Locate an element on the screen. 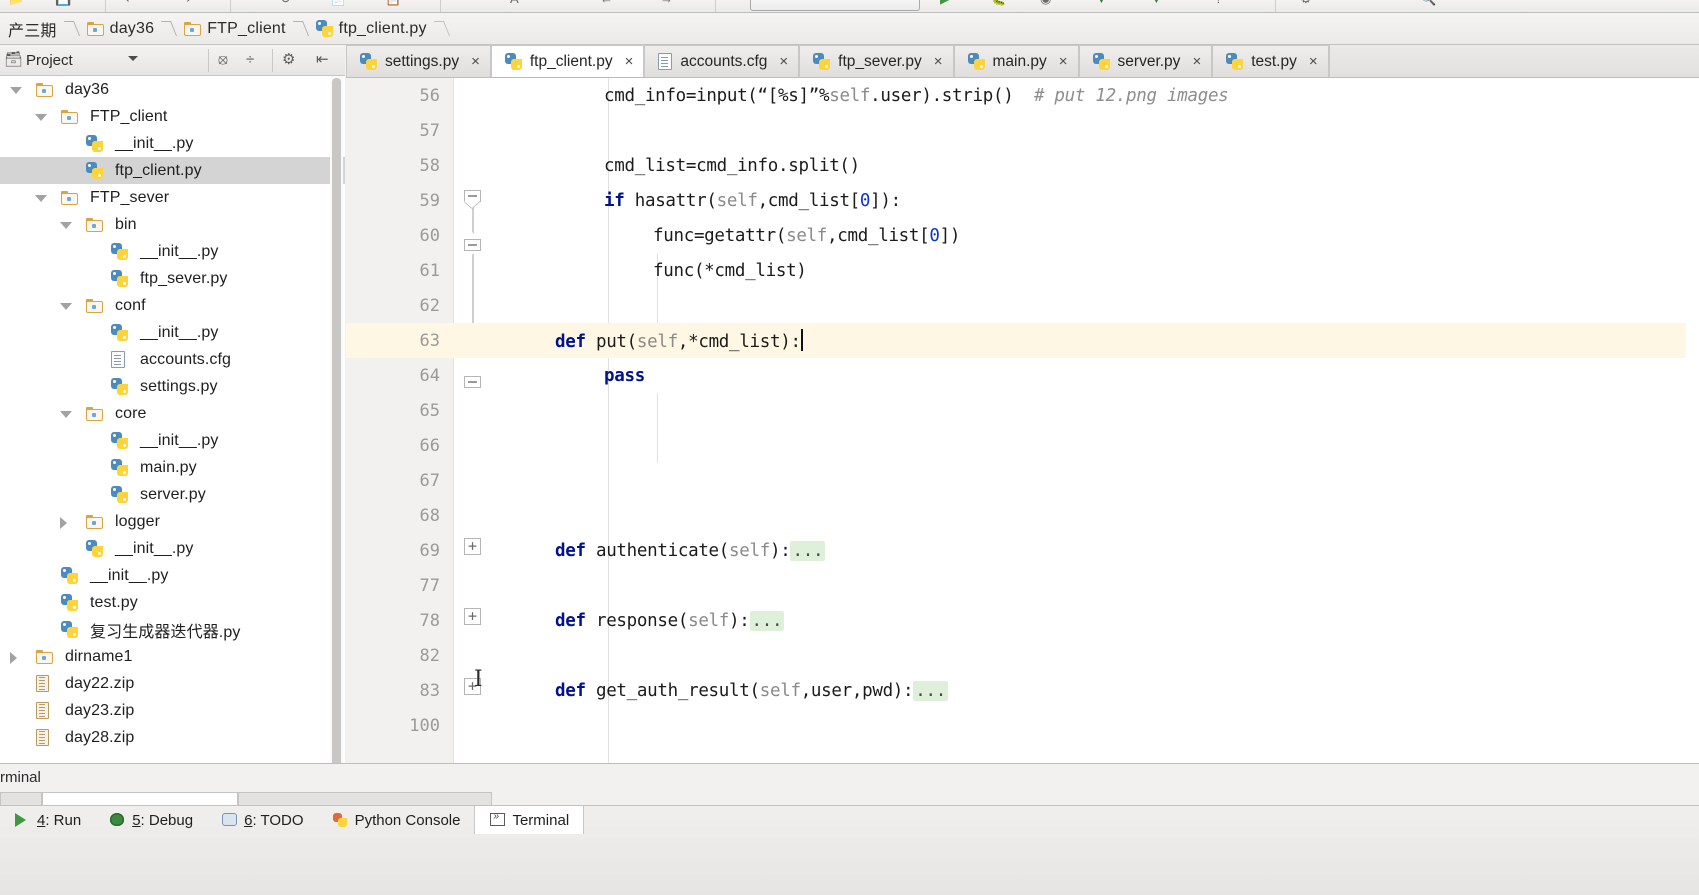 This screenshot has width=1699, height=895. editor-tab-ftp_clientpy: ftp_client.py × is located at coordinates (567, 60).